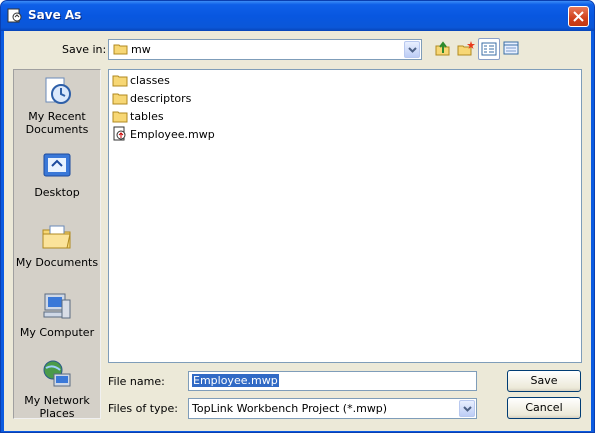 This screenshot has height=433, width=595. I want to click on save-in-value: mw, so click(141, 49).